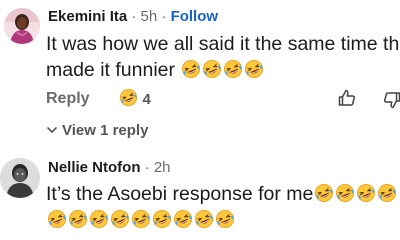  What do you see at coordinates (87, 16) in the screenshot?
I see `author-name: Ekemini Ita` at bounding box center [87, 16].